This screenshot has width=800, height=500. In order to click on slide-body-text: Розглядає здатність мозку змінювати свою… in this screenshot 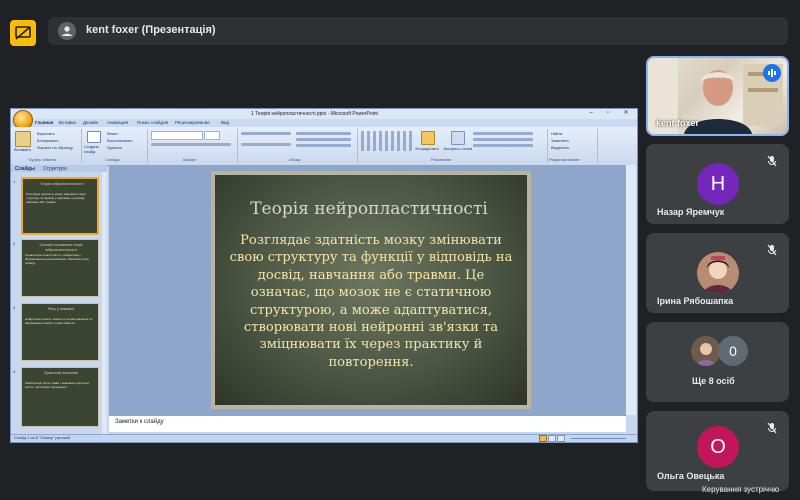, I will do `click(371, 301)`.